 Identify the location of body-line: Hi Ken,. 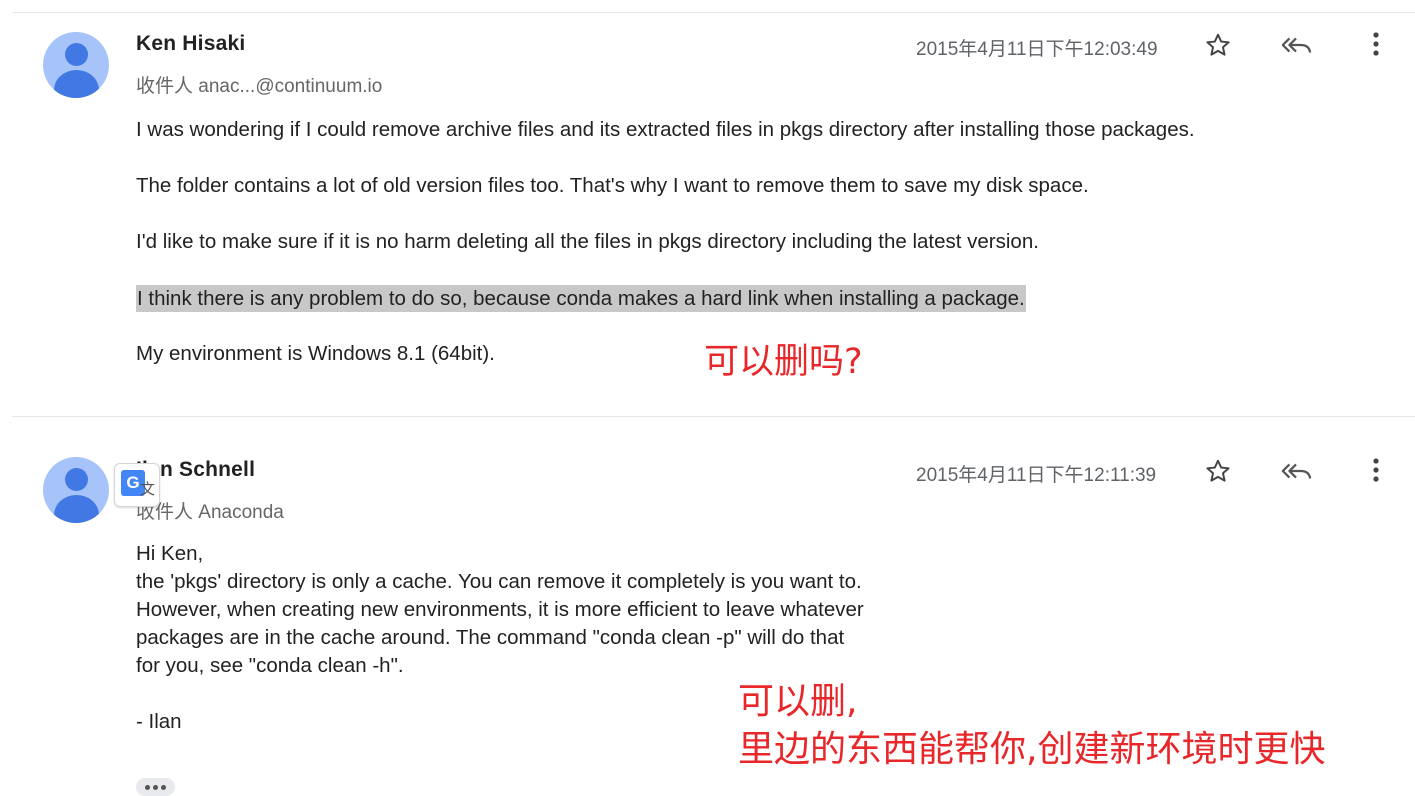
(170, 553).